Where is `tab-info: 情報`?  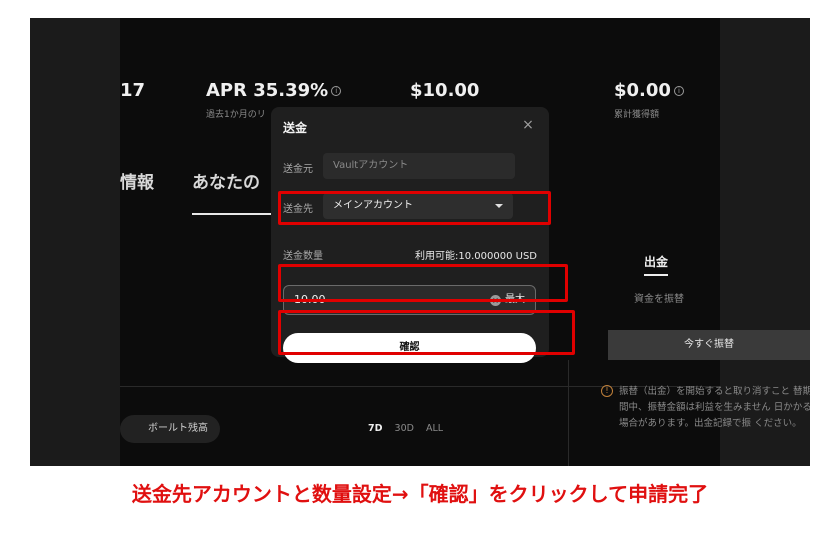
tab-info: 情報 is located at coordinates (137, 180).